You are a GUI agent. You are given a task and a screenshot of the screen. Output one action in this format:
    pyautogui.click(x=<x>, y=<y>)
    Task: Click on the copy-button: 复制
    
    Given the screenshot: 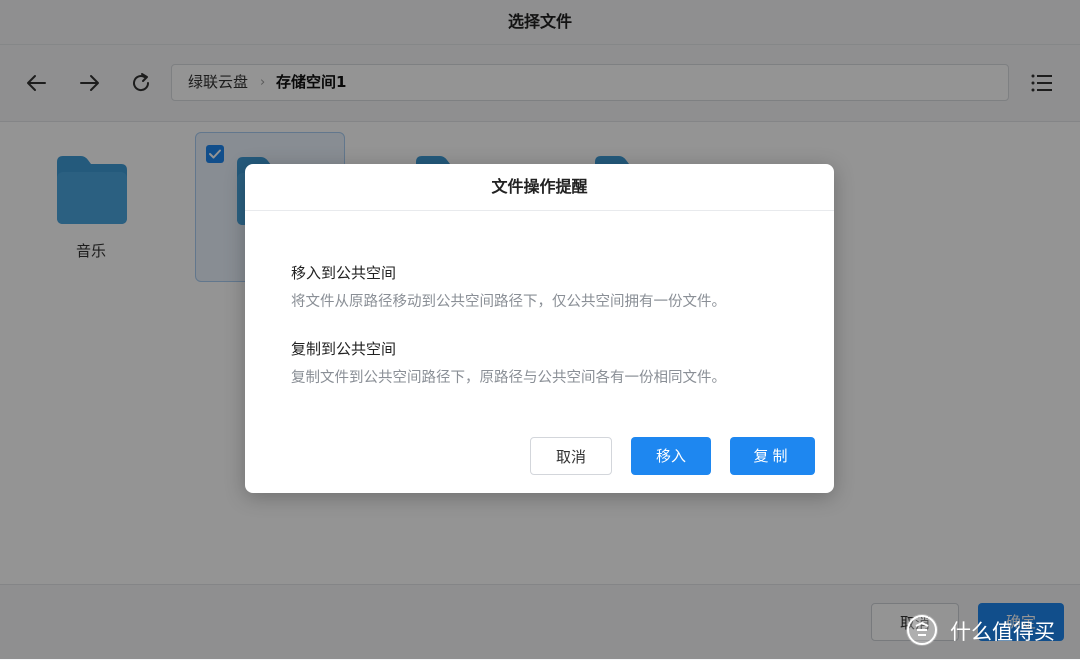 What is the action you would take?
    pyautogui.click(x=772, y=456)
    